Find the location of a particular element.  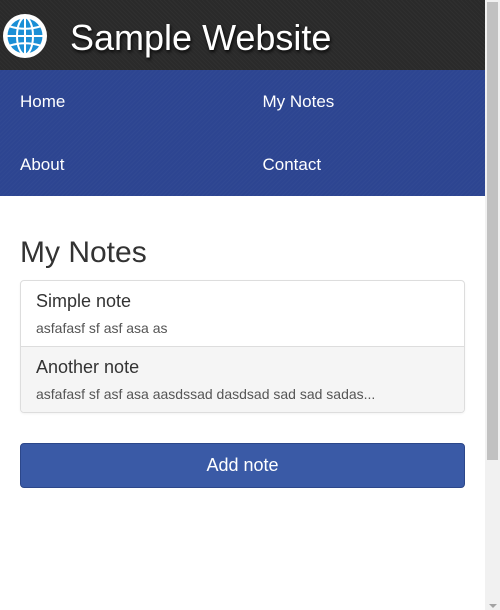

nav-item-home: Home is located at coordinates (121, 101).